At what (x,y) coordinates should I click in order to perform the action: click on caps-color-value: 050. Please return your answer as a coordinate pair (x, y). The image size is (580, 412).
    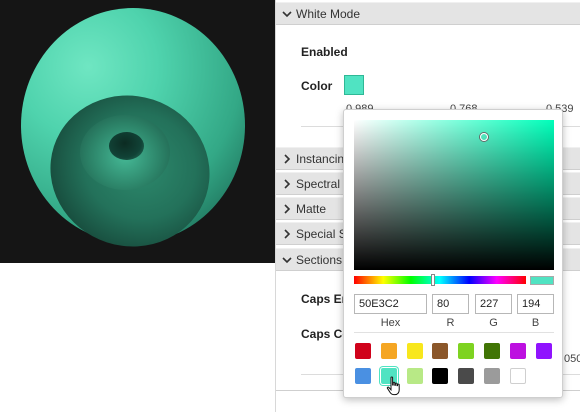
    Looking at the image, I should click on (572, 359).